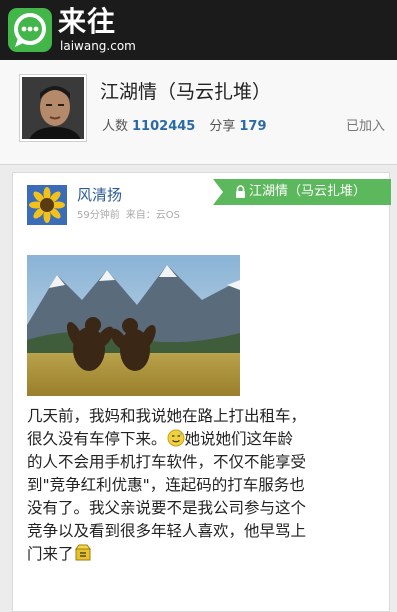  I want to click on chat-bubble-icon, so click(30, 30).